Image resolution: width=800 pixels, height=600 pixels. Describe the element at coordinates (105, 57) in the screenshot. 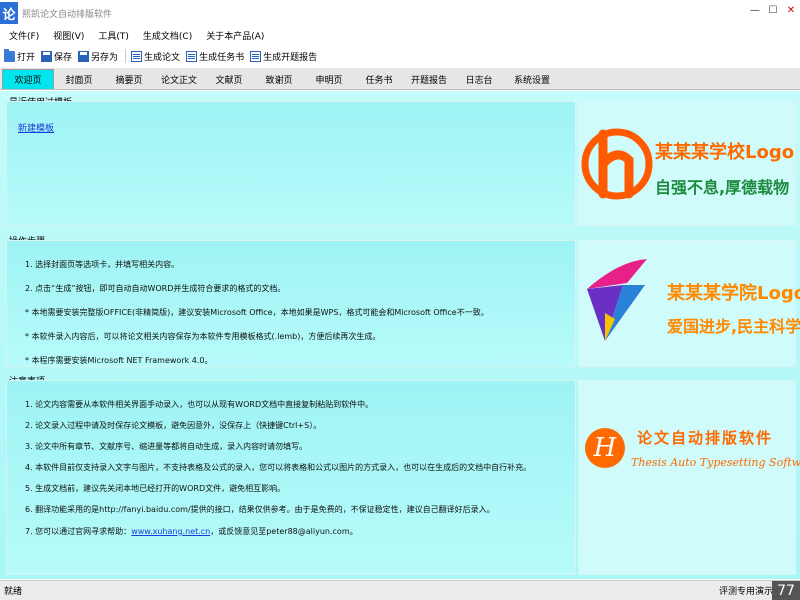

I see `save-as-label: 另存为` at that location.